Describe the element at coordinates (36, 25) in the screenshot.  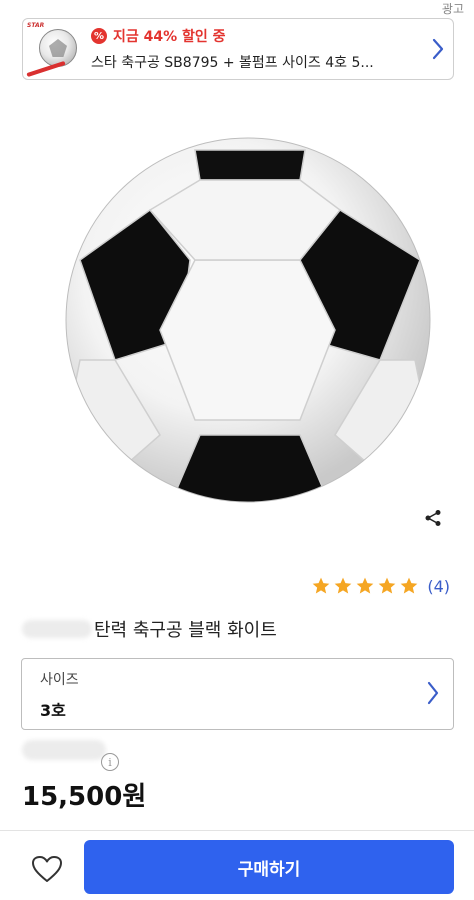
I see `ad-brand-logo: STAR` at that location.